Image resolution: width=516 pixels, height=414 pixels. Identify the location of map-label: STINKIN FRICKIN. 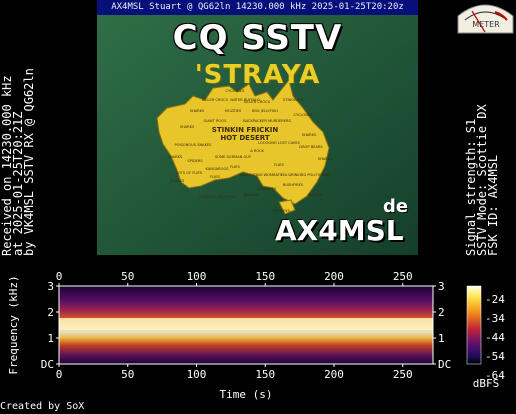
(245, 130).